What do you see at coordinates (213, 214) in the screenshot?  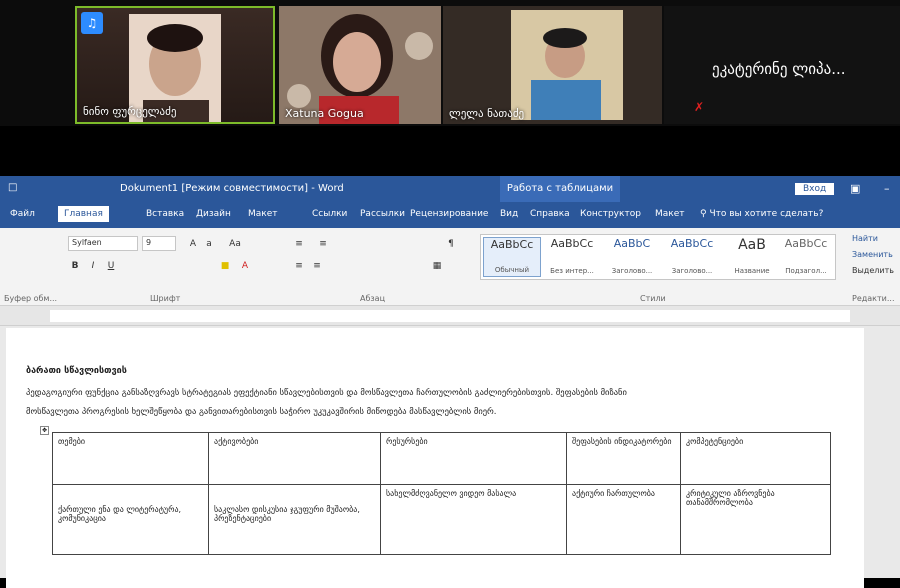 I see `tab-design: Дизайн` at bounding box center [213, 214].